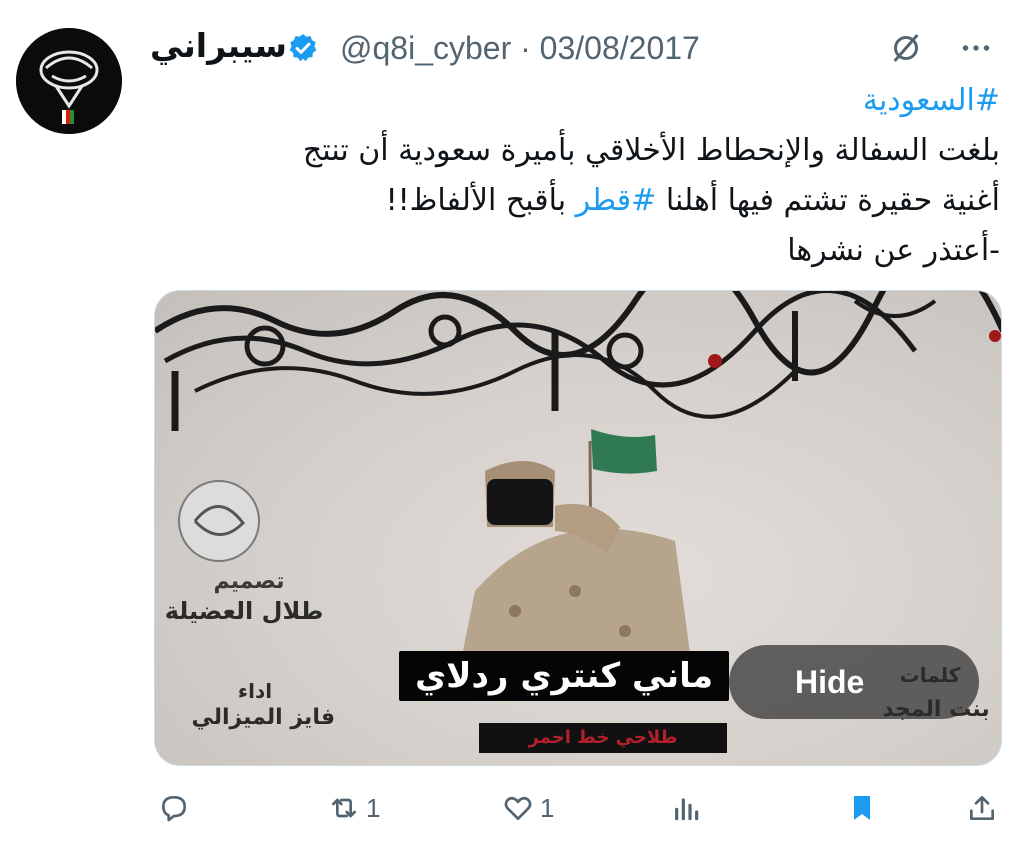 This screenshot has width=1016, height=851. Describe the element at coordinates (828, 200) in the screenshot. I see `tweet-text-fragment: أغنية حقيرة تشتم فيها أهلنا` at that location.